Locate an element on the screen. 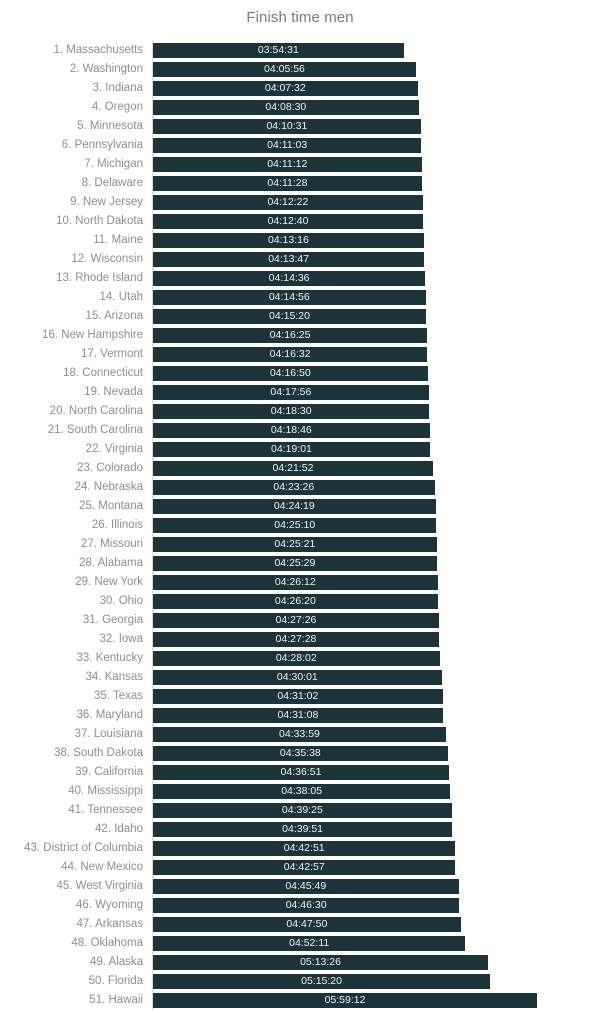 This screenshot has width=600, height=1013. bar: 04:16:25 is located at coordinates (290, 335).